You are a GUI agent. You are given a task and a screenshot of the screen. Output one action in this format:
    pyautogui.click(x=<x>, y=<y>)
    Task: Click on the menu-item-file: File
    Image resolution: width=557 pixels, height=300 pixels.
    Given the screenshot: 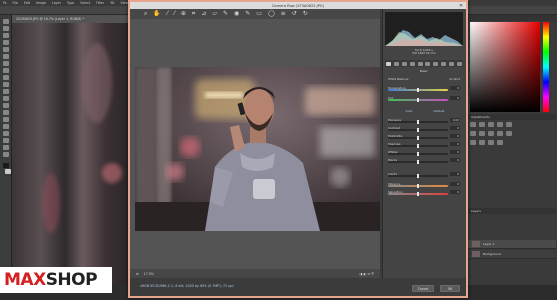 What is the action you would take?
    pyautogui.click(x=15, y=3)
    